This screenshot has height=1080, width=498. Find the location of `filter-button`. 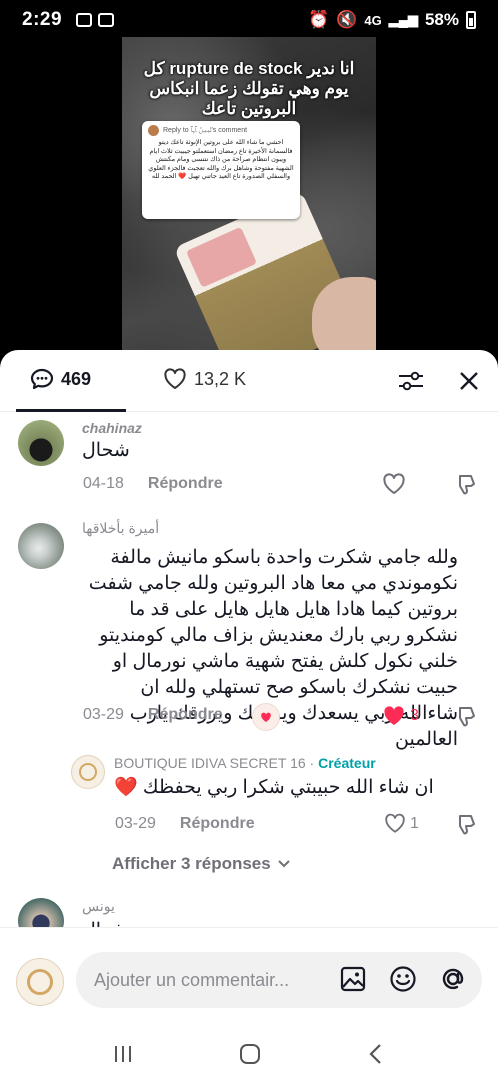

filter-button is located at coordinates (411, 381).